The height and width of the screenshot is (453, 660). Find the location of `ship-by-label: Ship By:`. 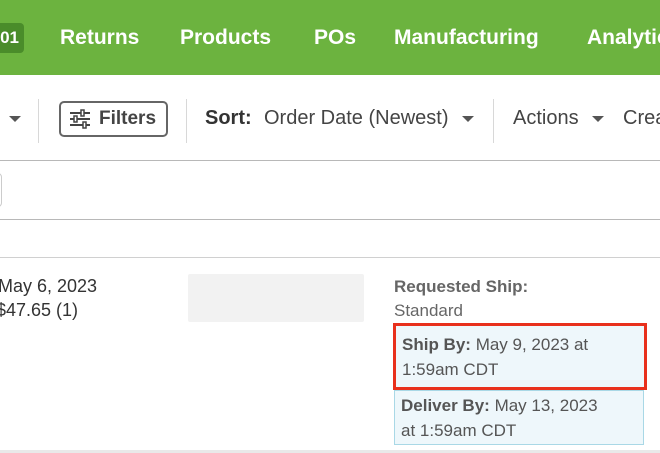

ship-by-label: Ship By: is located at coordinates (436, 344).